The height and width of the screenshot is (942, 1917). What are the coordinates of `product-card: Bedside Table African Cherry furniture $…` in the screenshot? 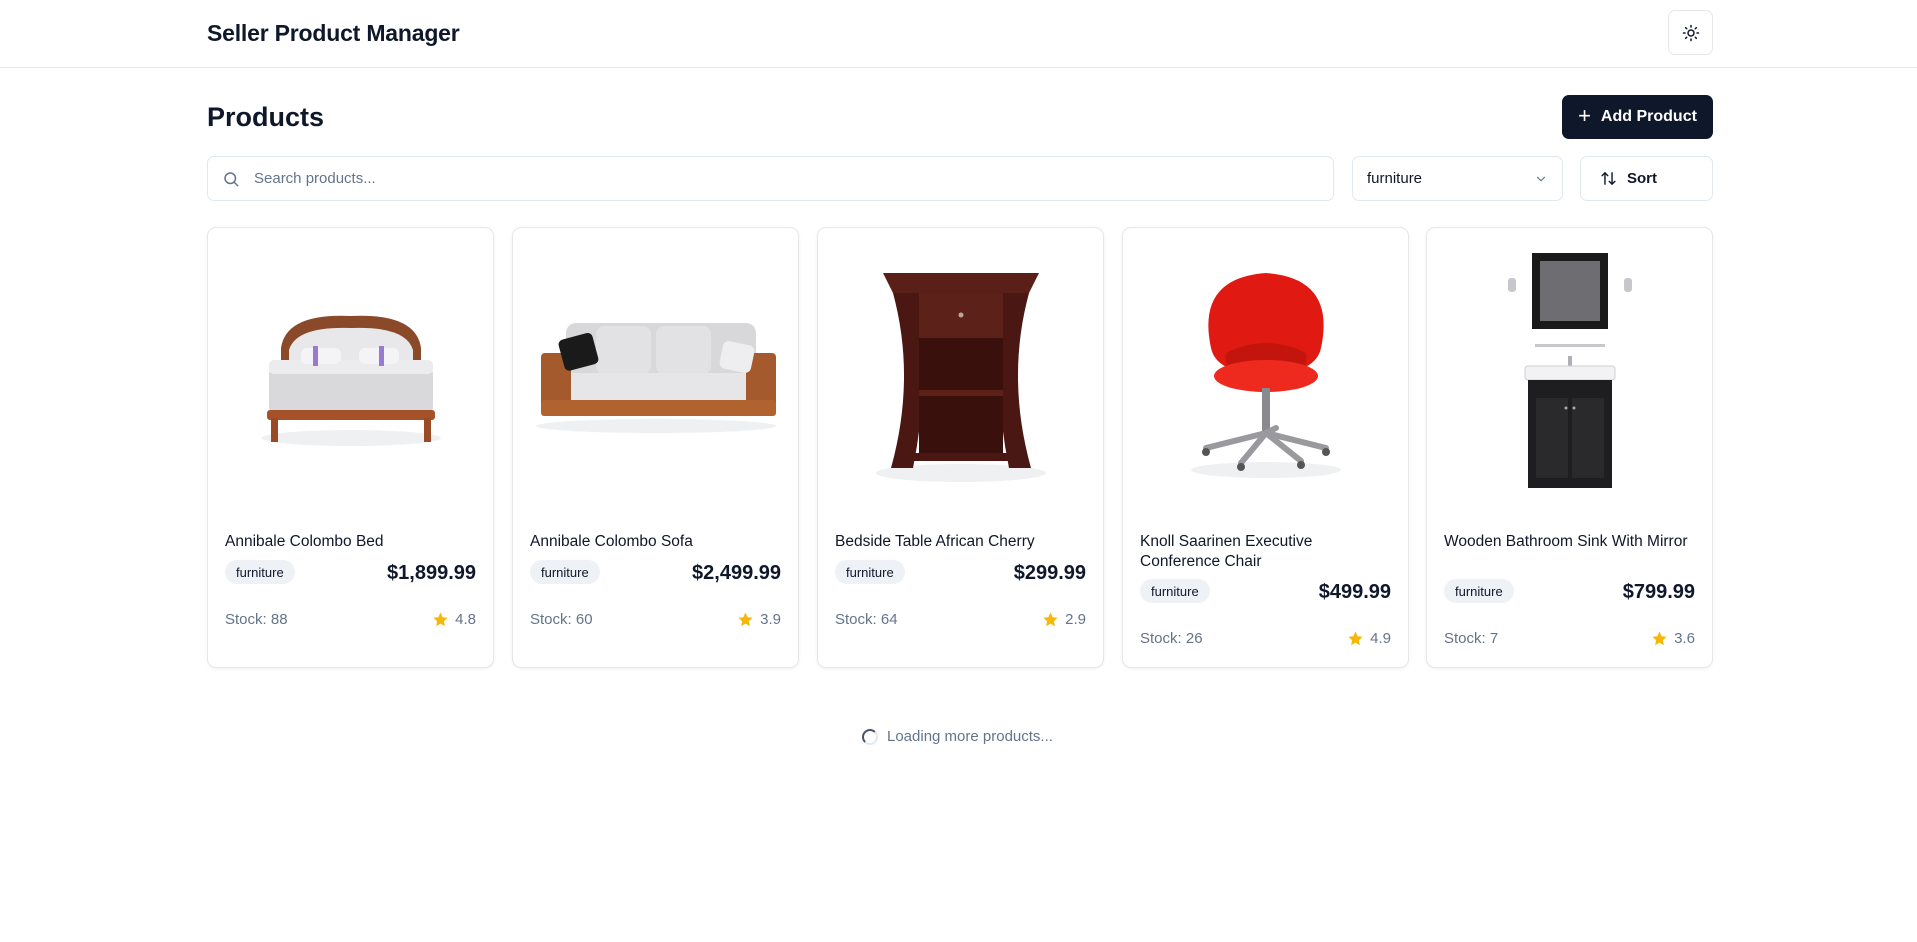 It's located at (960, 447).